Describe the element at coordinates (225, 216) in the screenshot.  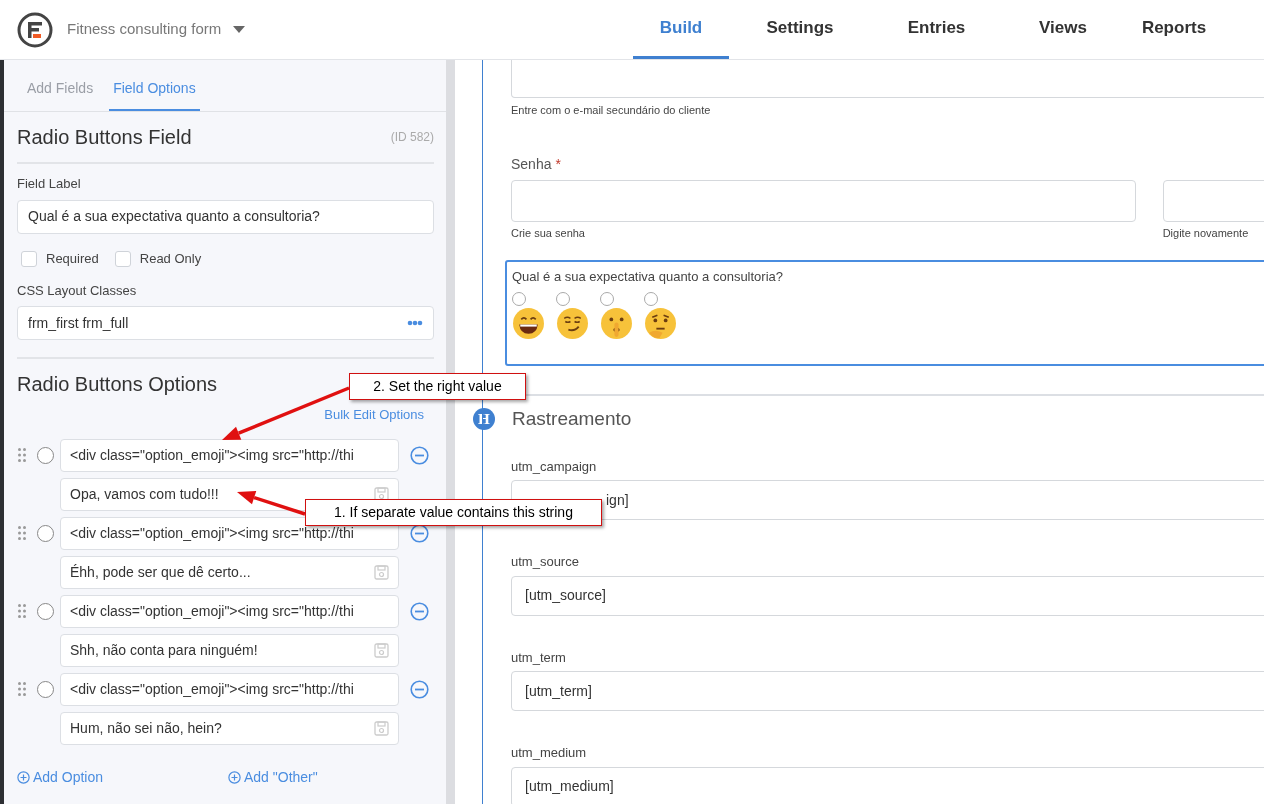
I see `input-field: Qual é a sua expectativa quanto a consultoria?` at that location.